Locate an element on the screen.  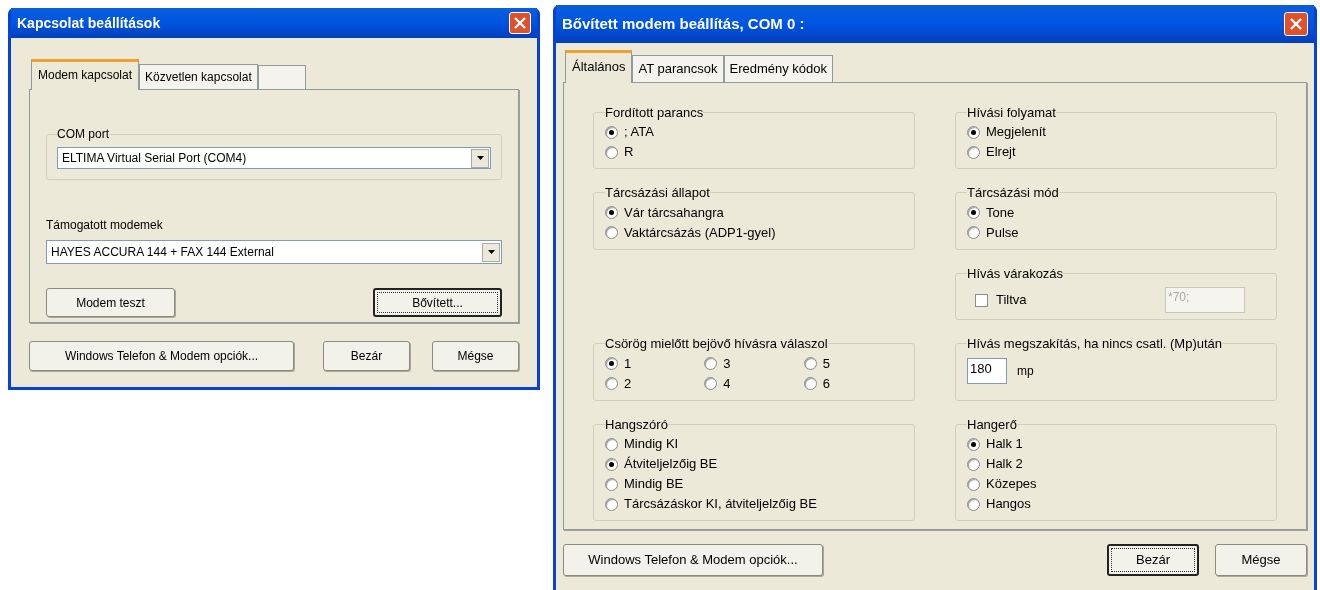
checkbox is located at coordinates (981, 300).